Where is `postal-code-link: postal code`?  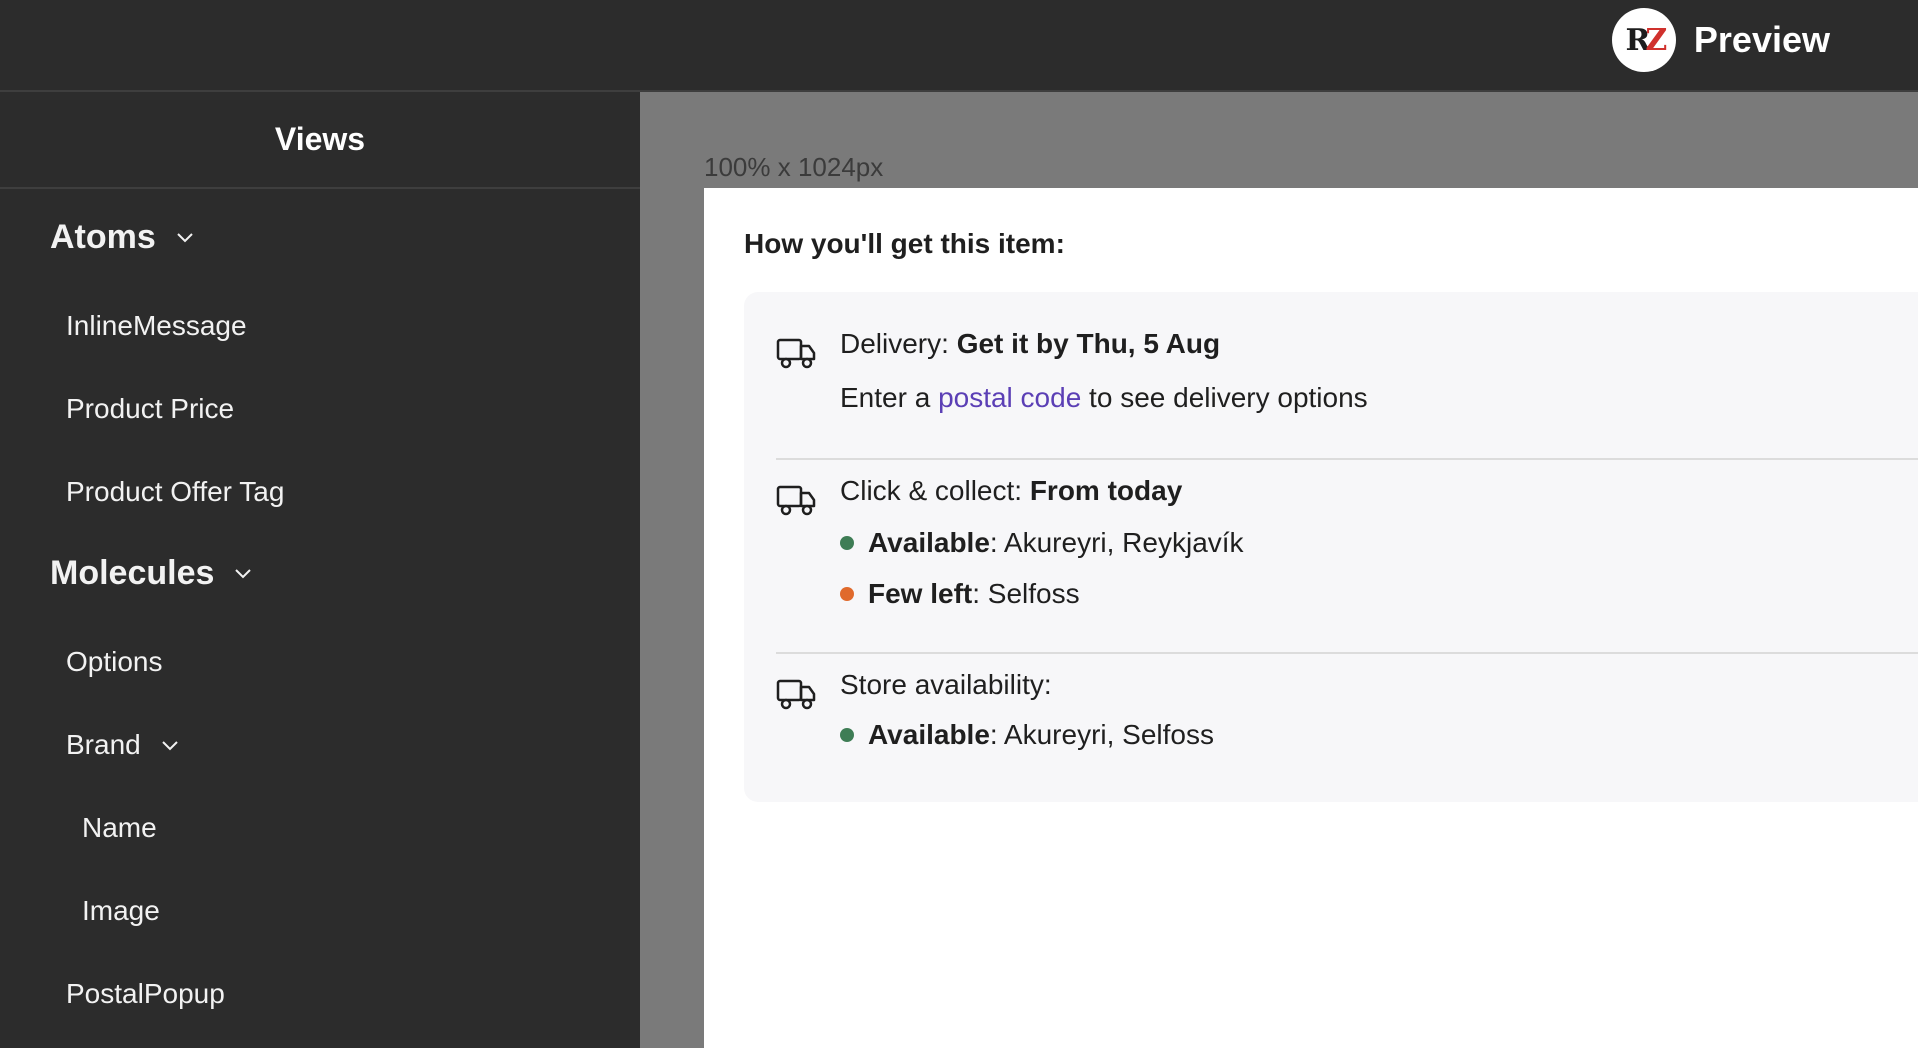
postal-code-link: postal code is located at coordinates (1009, 397).